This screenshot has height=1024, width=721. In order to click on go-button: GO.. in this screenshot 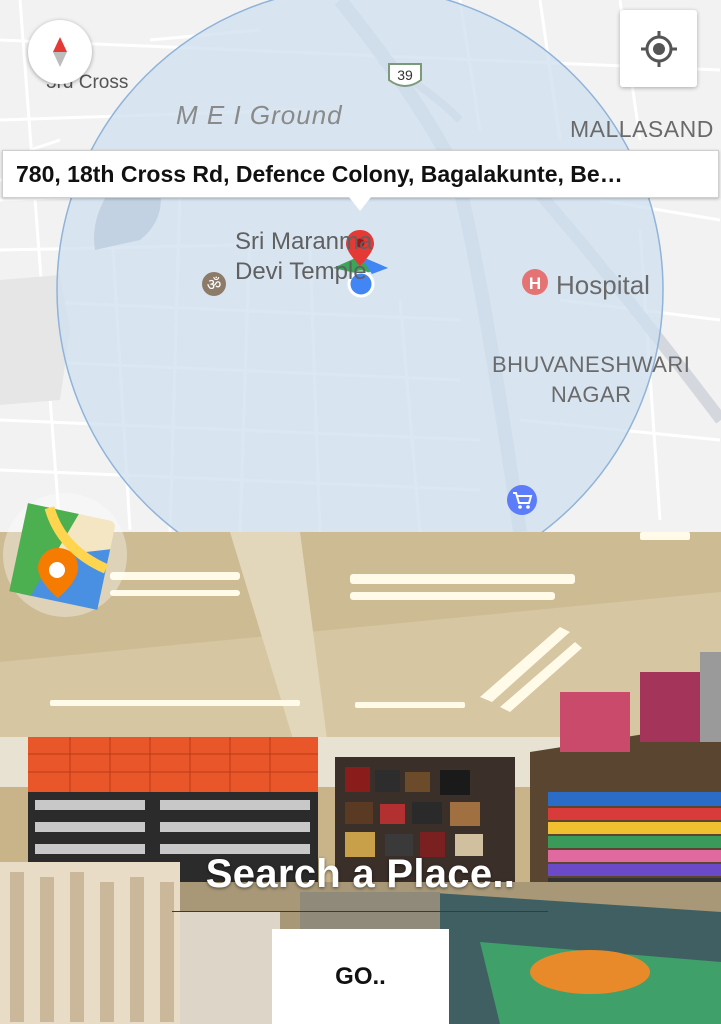, I will do `click(360, 976)`.